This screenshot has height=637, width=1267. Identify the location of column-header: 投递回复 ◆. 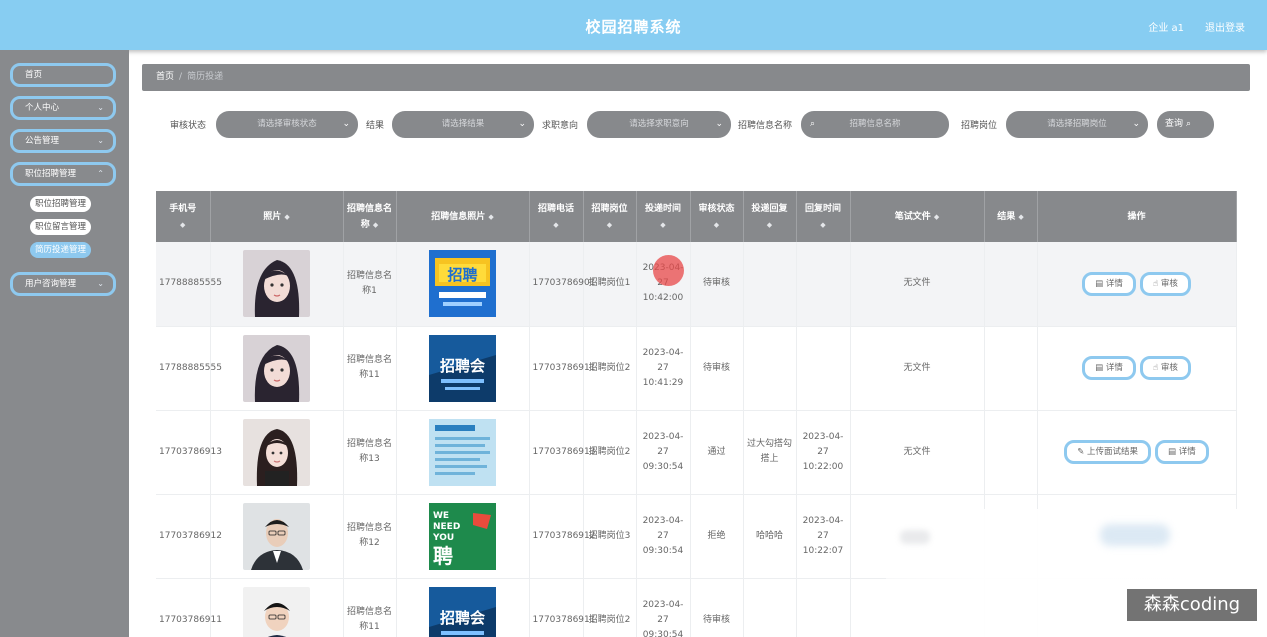
(770, 216).